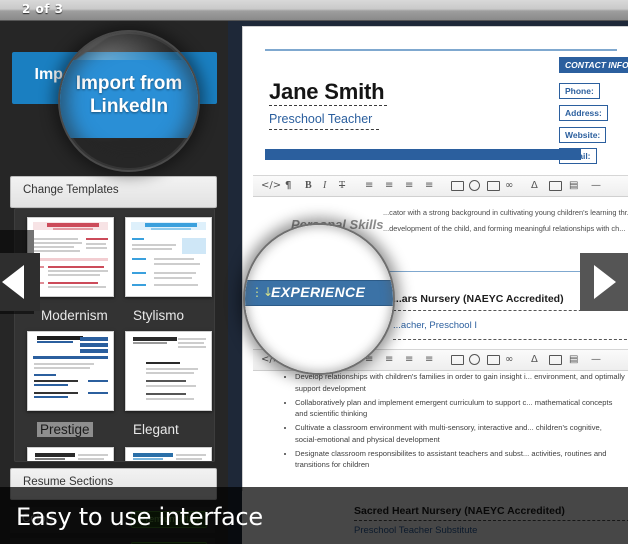  Describe the element at coordinates (70, 454) in the screenshot. I see `template-thumbnail-row3-left` at that location.